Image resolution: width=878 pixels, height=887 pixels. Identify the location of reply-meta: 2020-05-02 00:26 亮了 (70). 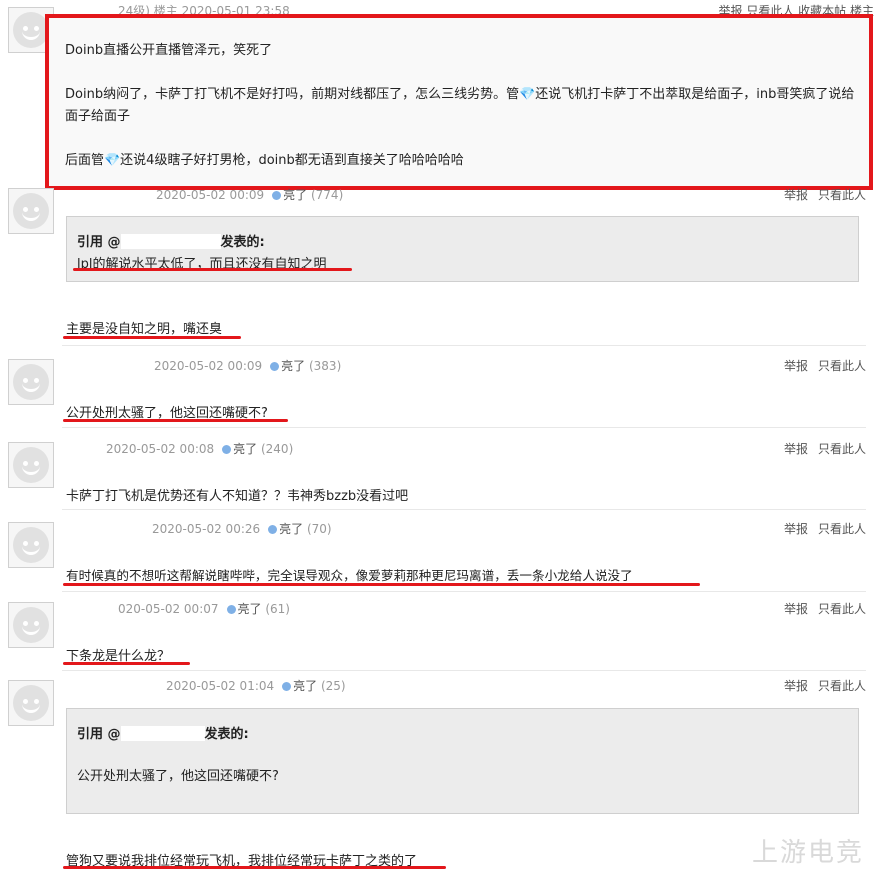
(199, 528).